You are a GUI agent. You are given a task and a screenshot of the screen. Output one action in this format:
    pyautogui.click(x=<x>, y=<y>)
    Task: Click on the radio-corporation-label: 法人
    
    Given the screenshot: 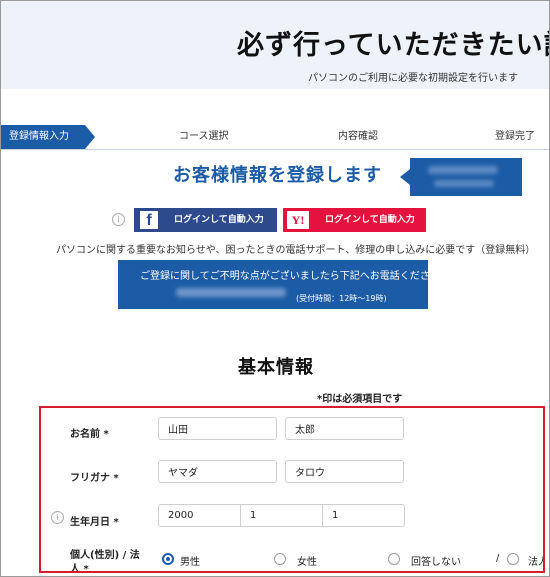 What is the action you would take?
    pyautogui.click(x=535, y=560)
    